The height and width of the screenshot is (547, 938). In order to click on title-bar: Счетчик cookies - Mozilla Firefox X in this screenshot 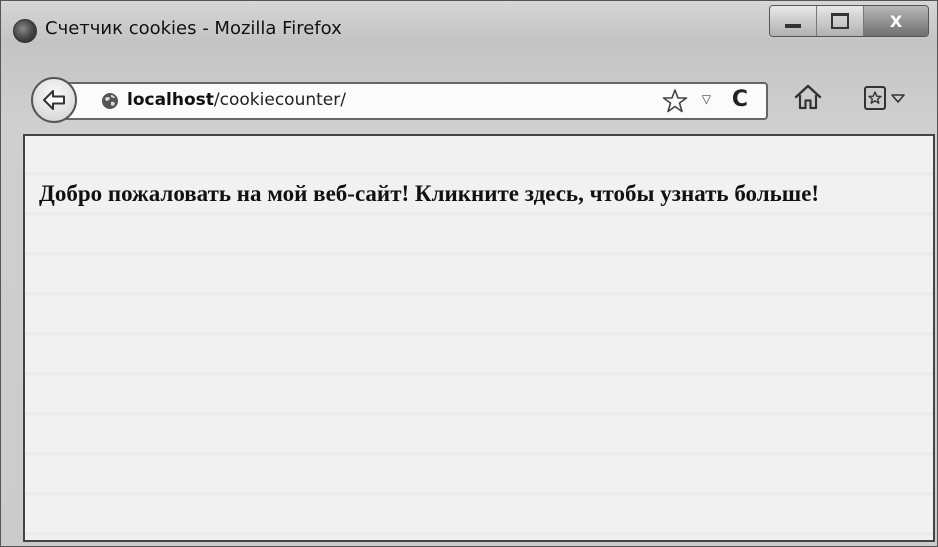, I will do `click(469, 32)`.